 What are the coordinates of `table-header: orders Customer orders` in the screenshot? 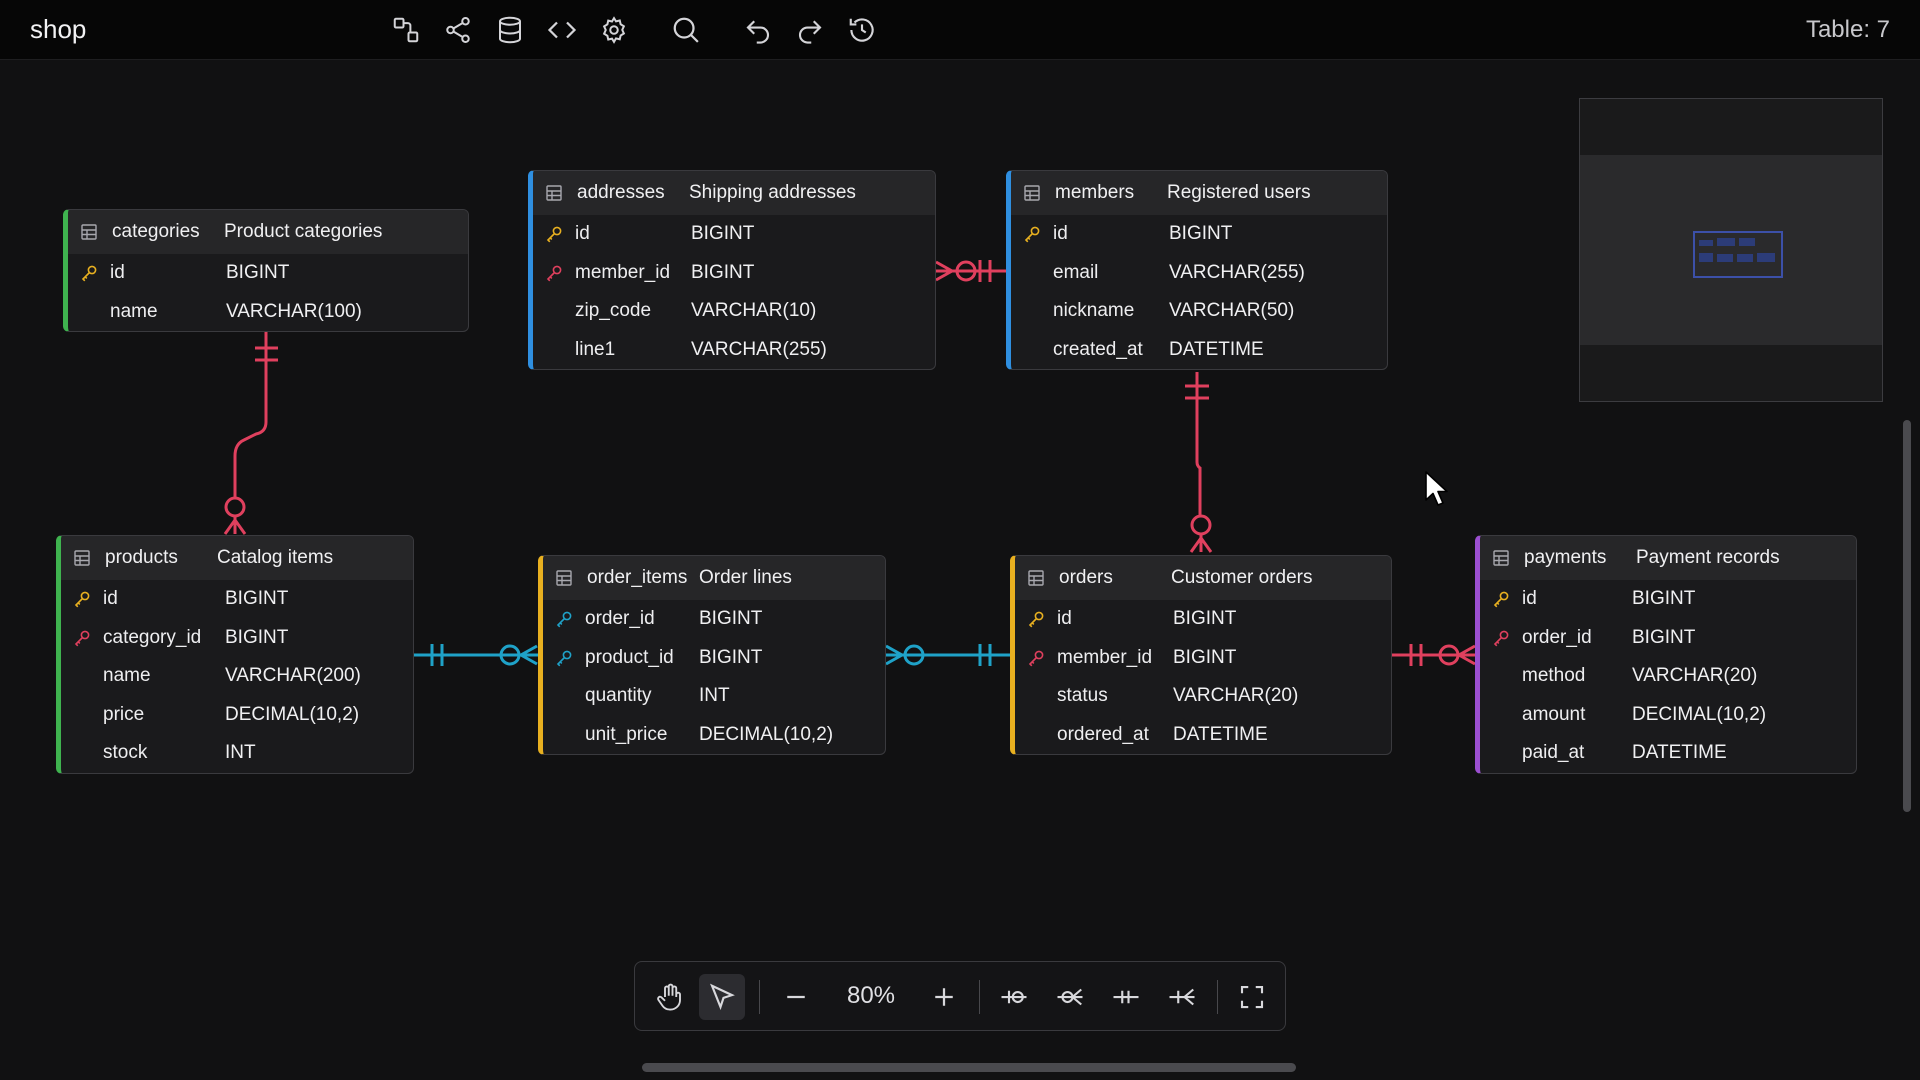 It's located at (1203, 578).